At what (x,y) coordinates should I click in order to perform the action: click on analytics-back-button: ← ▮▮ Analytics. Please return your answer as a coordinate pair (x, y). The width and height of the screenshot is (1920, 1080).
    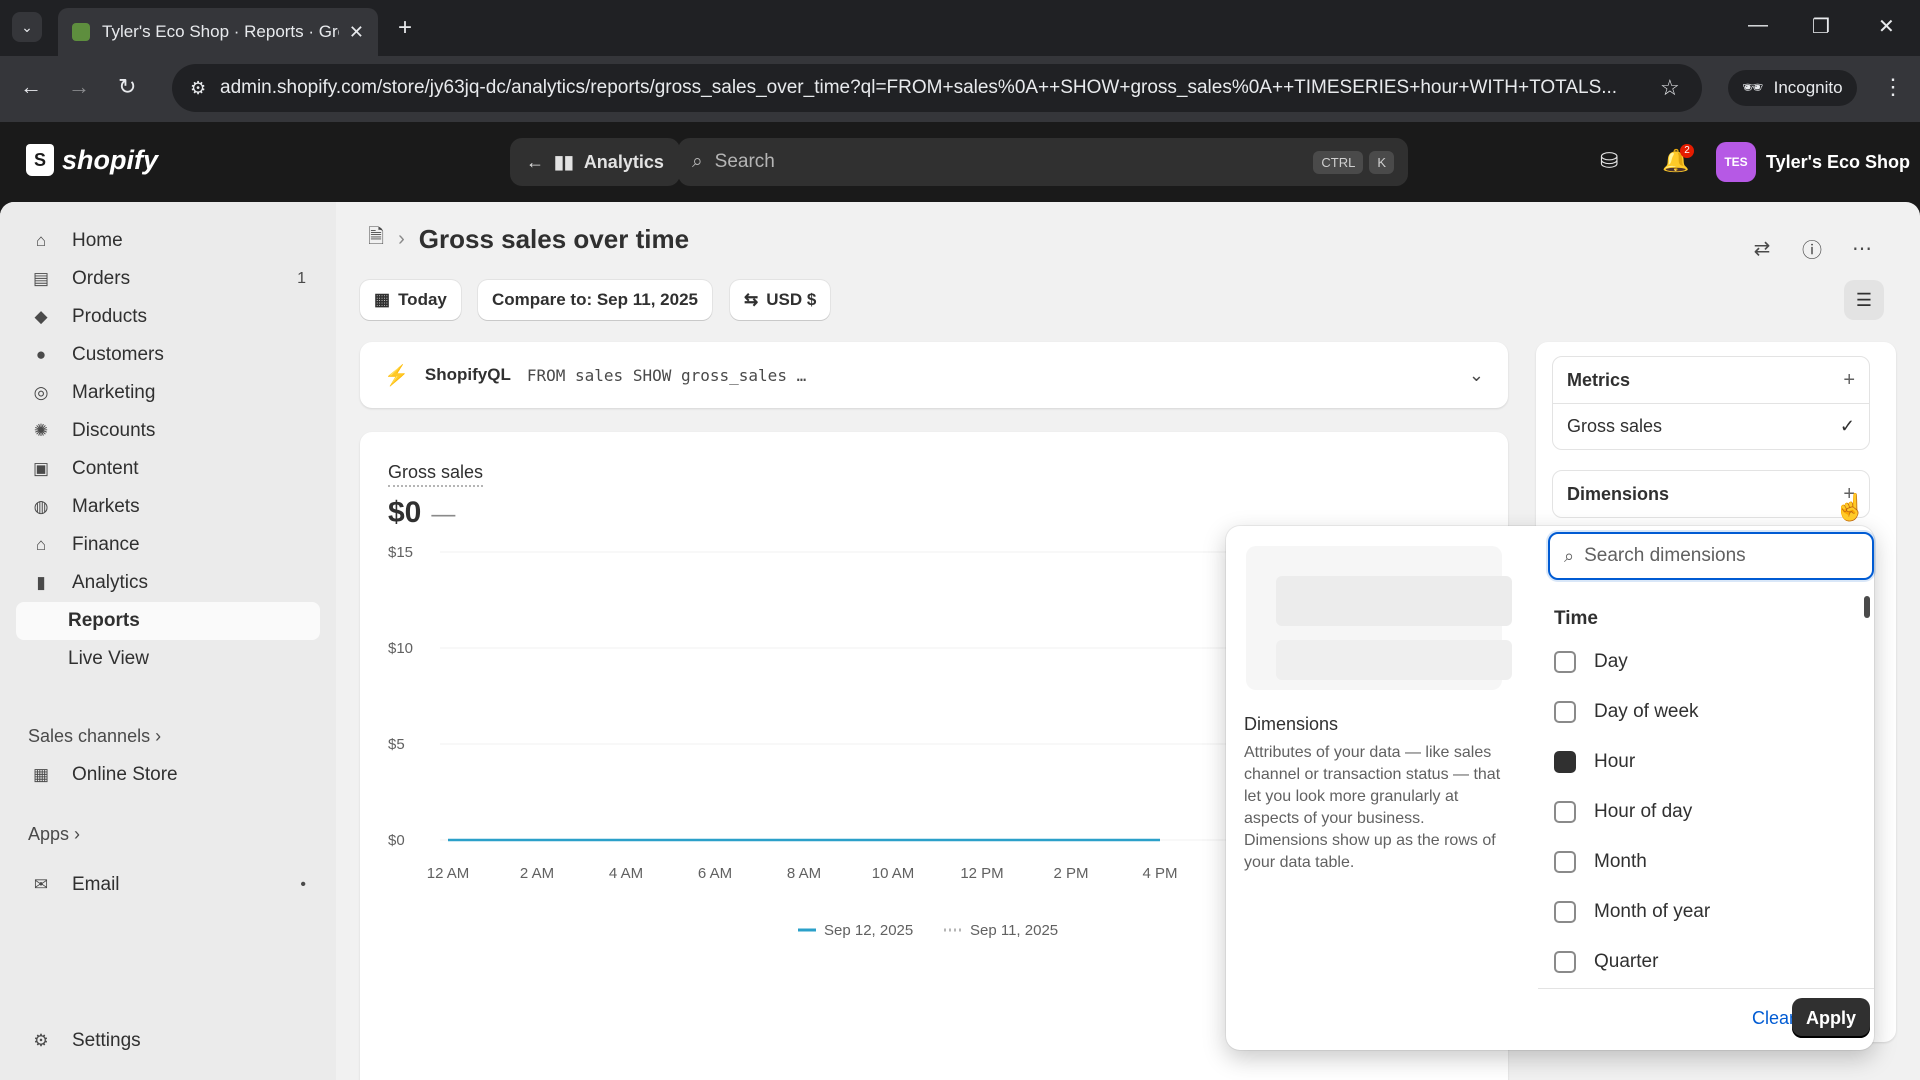
    Looking at the image, I should click on (595, 162).